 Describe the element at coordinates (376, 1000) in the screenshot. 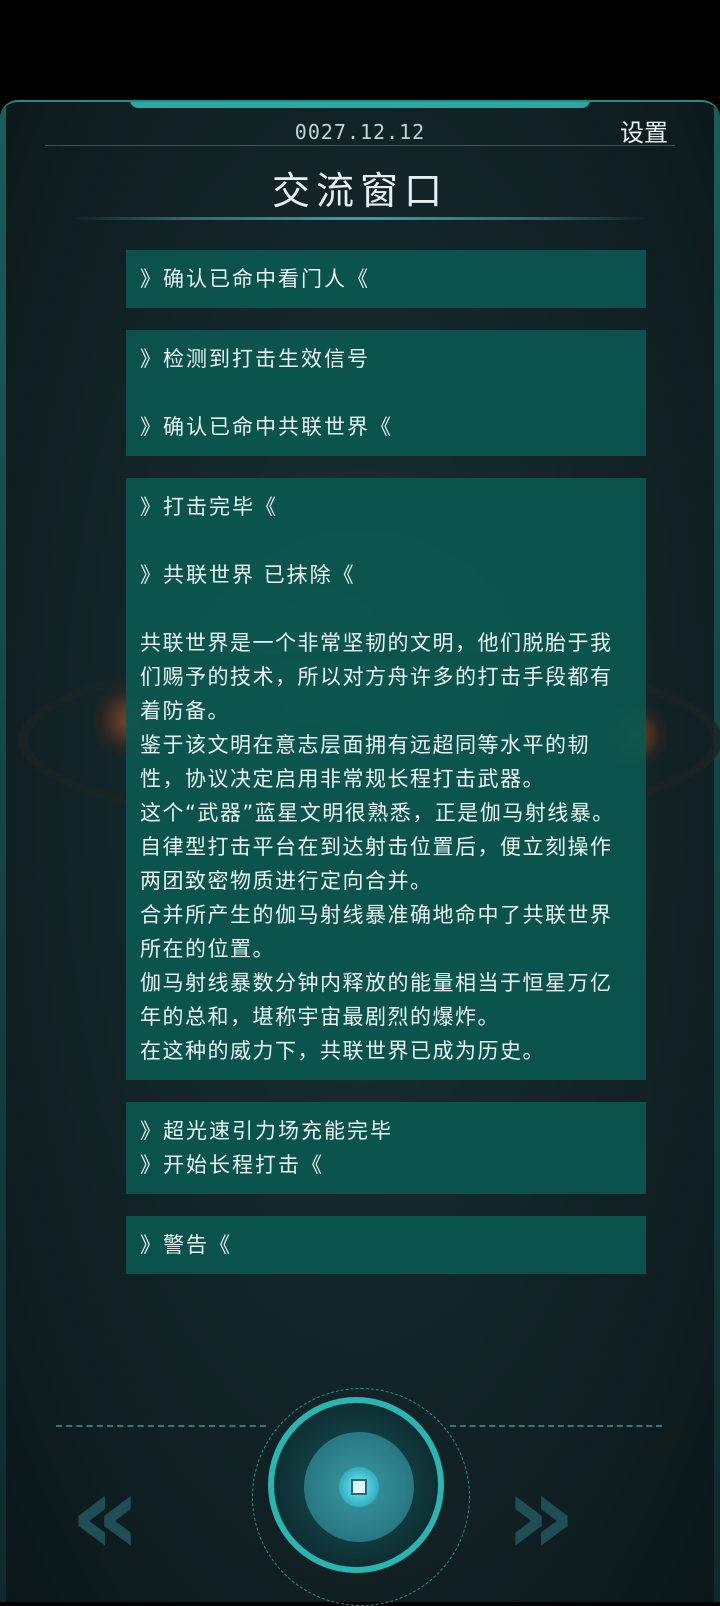

I see `message-line: 伽马射线暴数分钟内释放的能量相当于恒星万亿年的总和，堪称宇宙最剧烈的爆炸。` at that location.